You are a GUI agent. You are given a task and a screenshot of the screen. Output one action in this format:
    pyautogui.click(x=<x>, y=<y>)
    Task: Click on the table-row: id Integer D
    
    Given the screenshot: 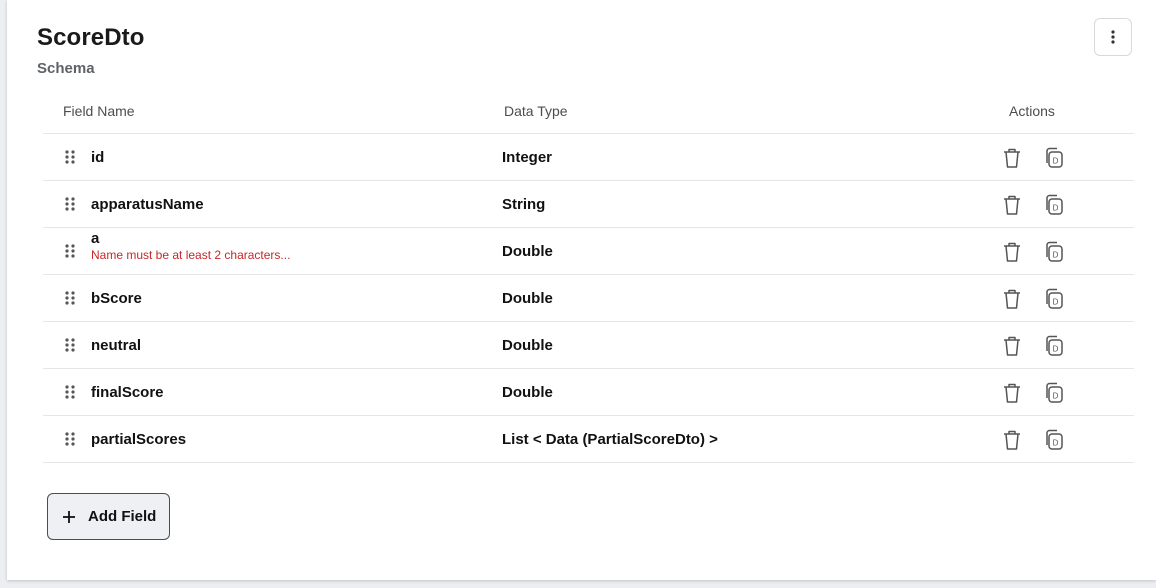 What is the action you would take?
    pyautogui.click(x=588, y=157)
    